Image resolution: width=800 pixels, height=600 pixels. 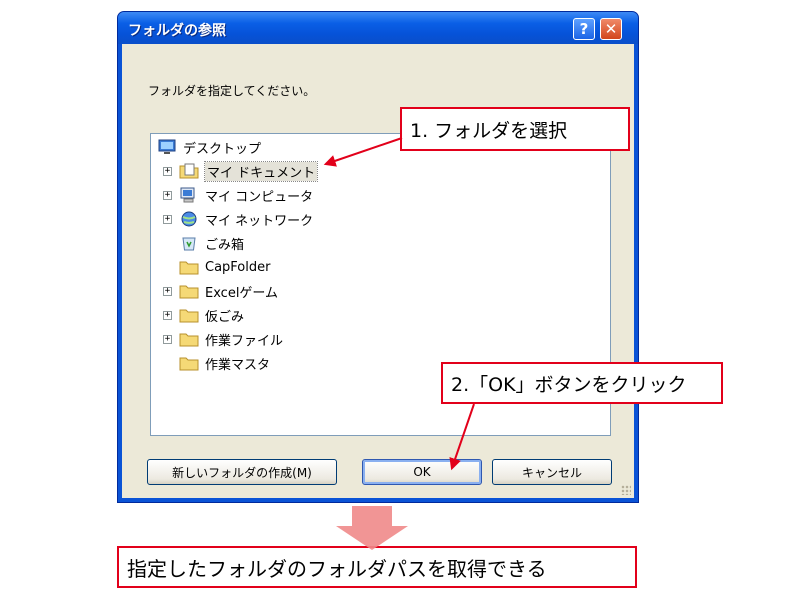 I want to click on callout-result: 指定したフォルダのフォルダパスを取得できる, so click(x=377, y=567).